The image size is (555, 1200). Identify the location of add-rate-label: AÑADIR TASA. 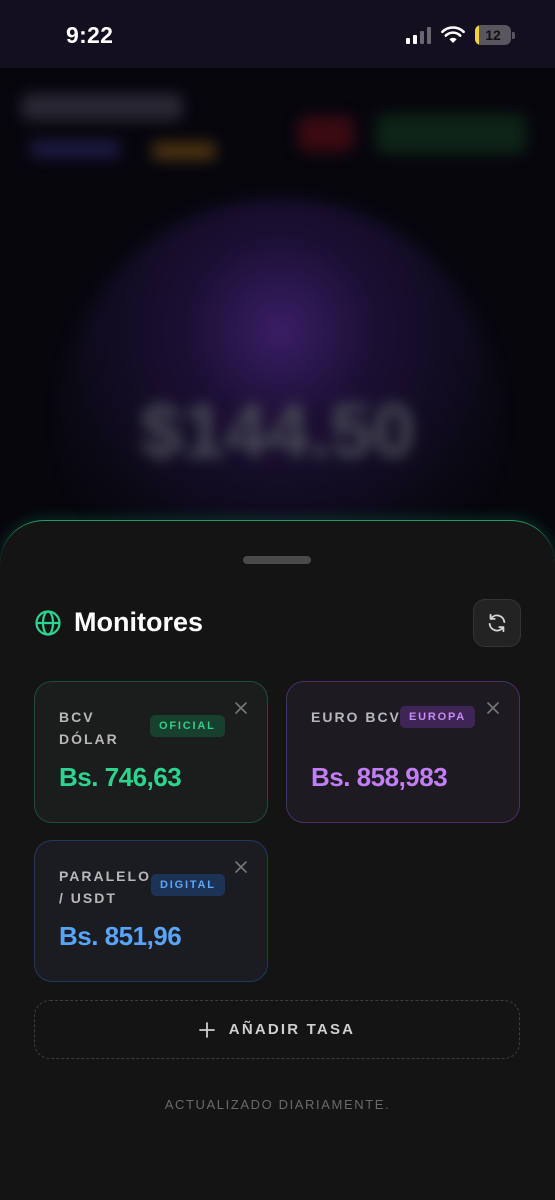
(292, 1029).